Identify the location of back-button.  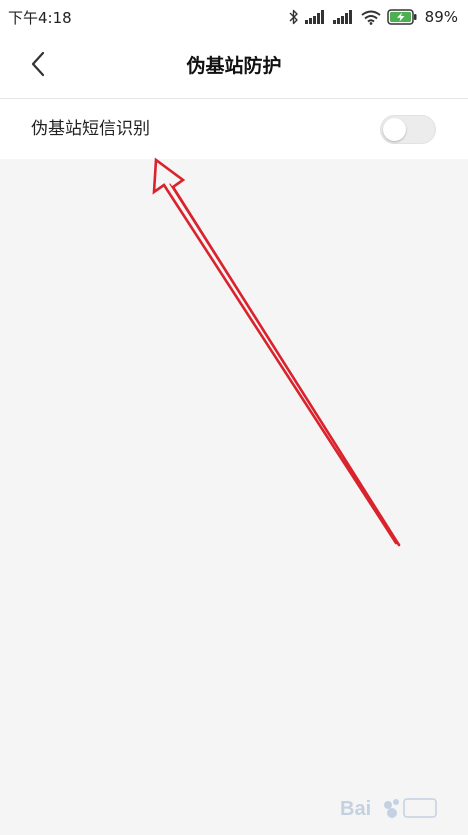
(38, 66).